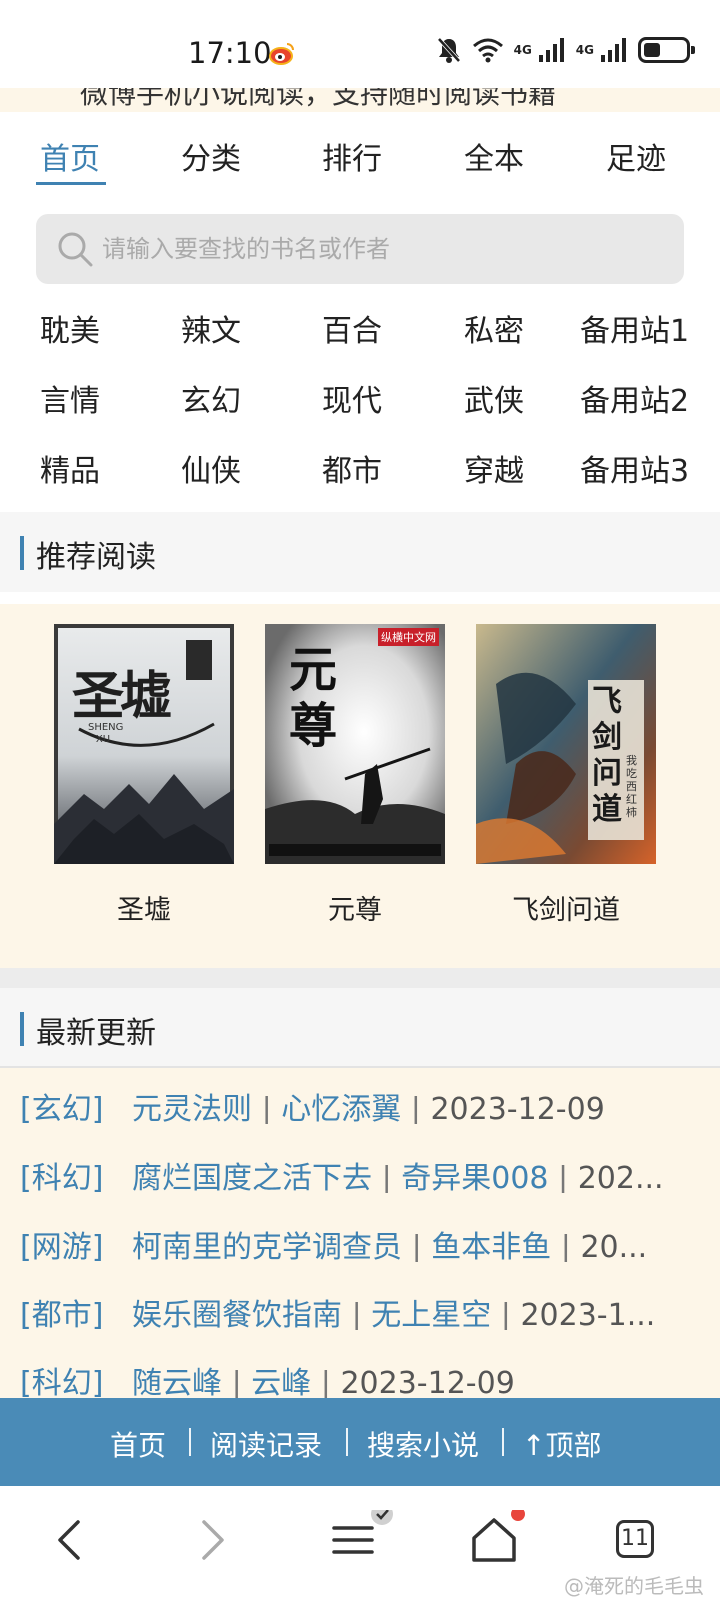 This screenshot has width=720, height=1600. Describe the element at coordinates (281, 1382) in the screenshot. I see `list-item-author: 云峰` at that location.